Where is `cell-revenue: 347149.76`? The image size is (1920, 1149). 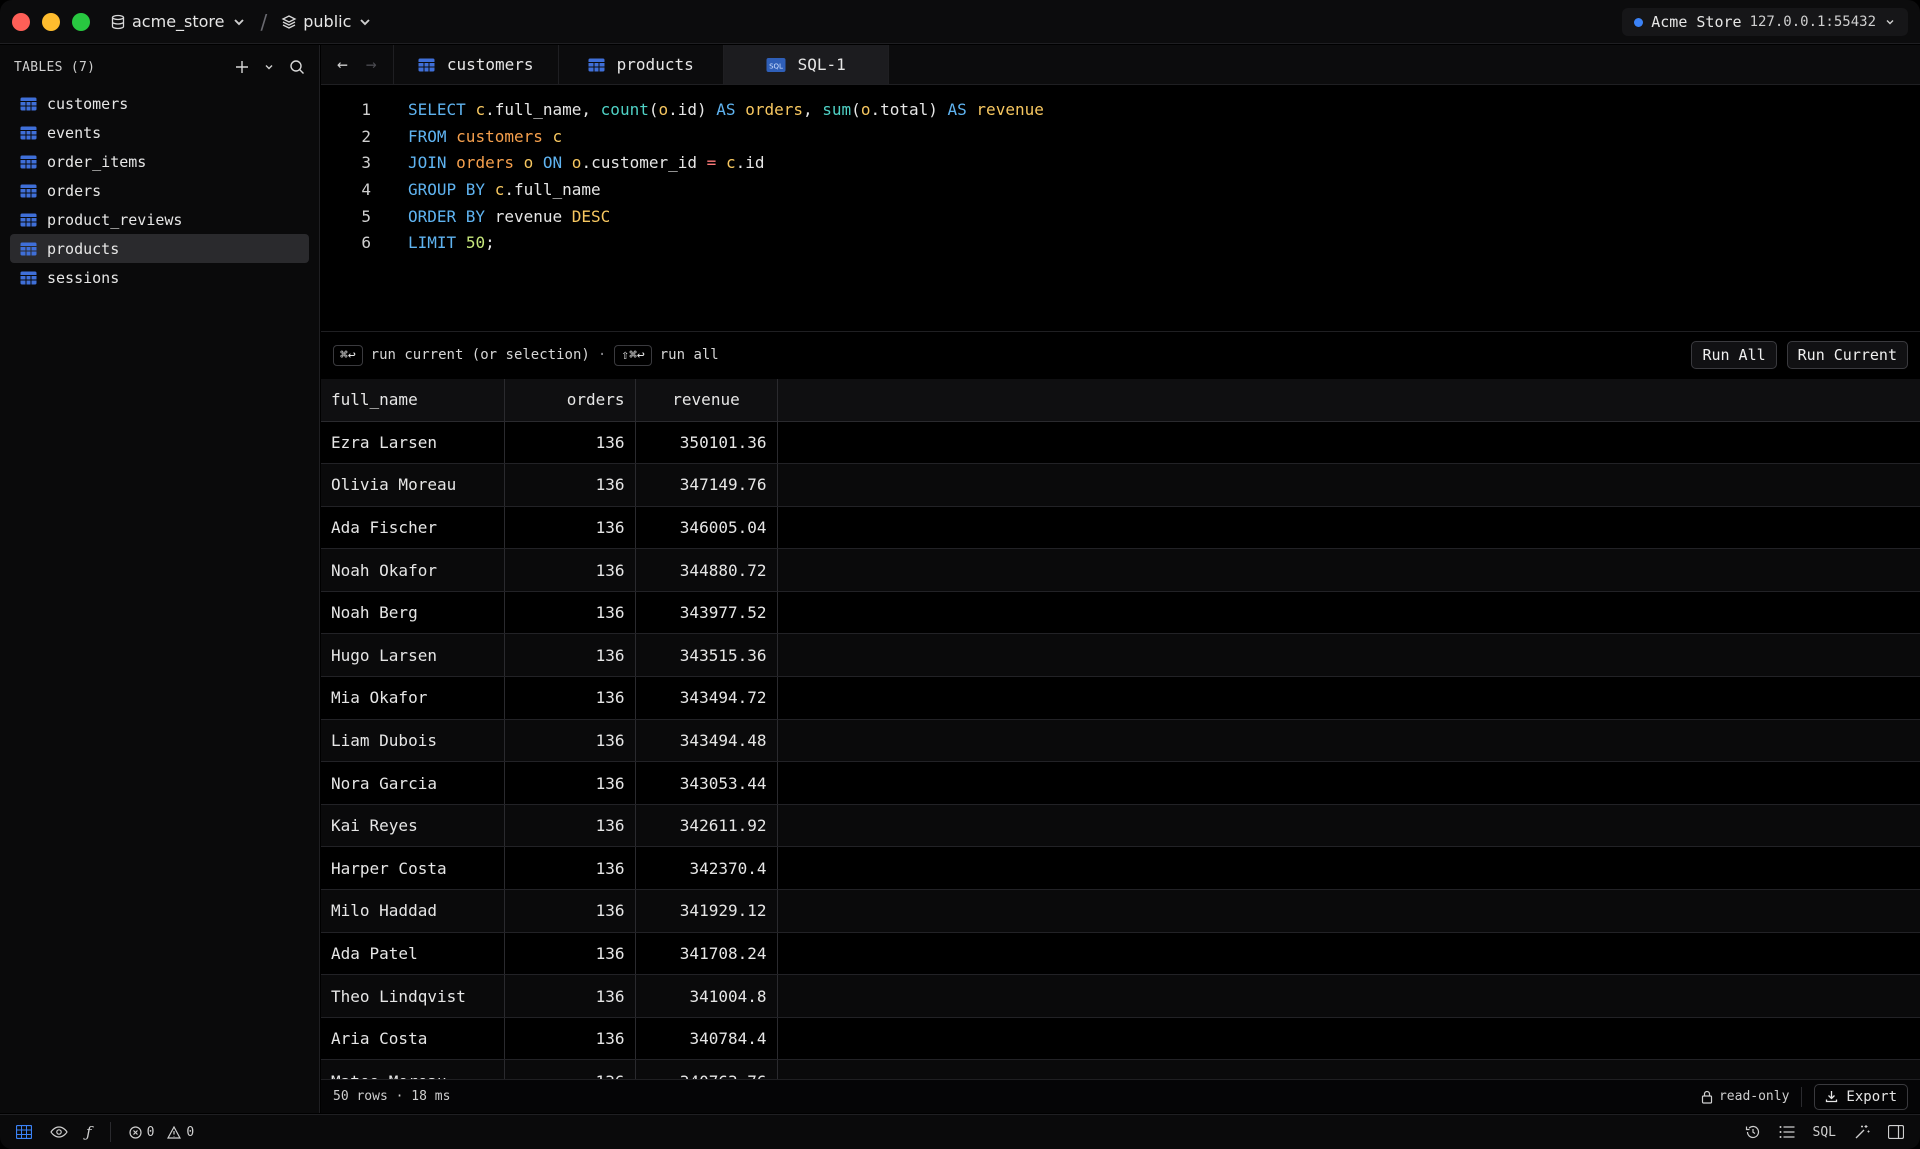
cell-revenue: 347149.76 is located at coordinates (706, 485).